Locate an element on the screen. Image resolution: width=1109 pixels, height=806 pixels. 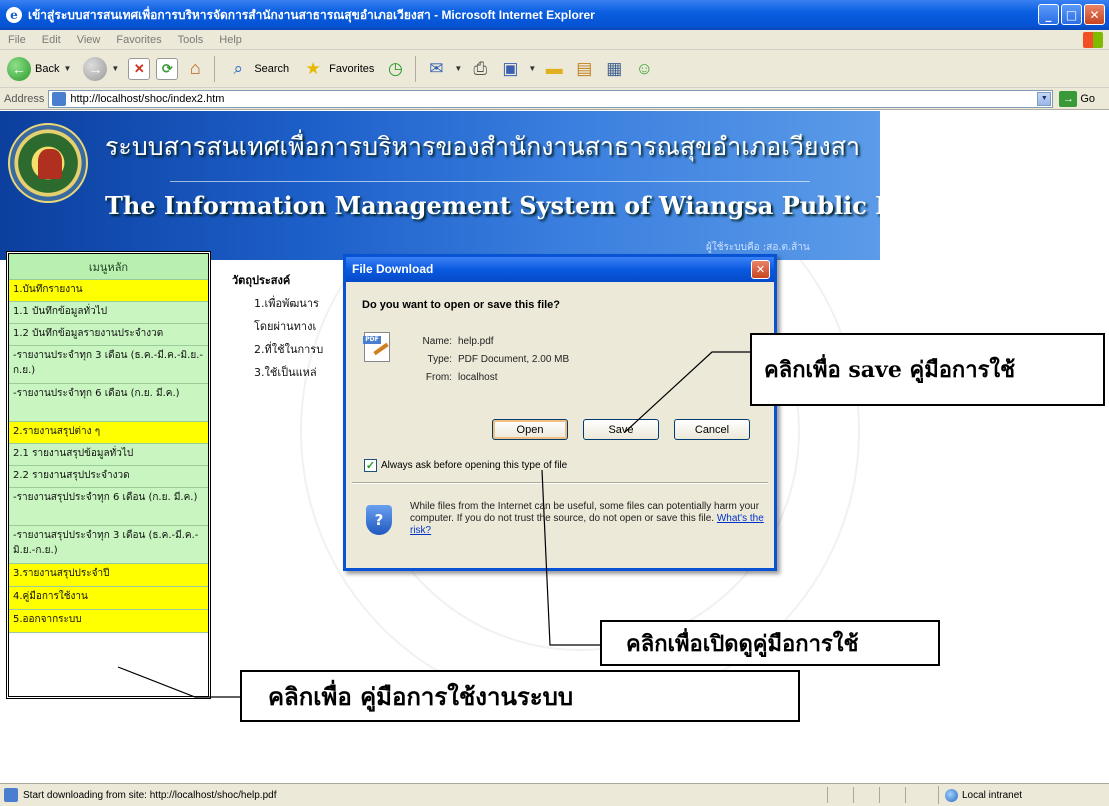
page-loading-icon is located at coordinates (11, 795).